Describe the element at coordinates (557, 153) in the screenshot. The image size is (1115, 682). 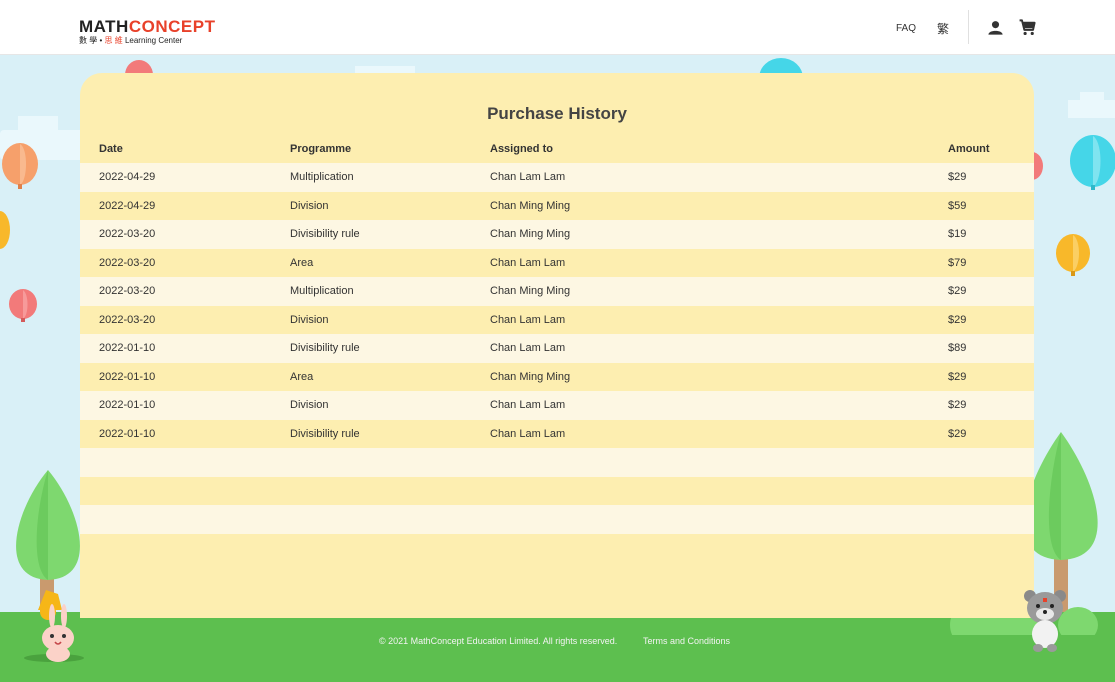
I see `table-header: Date Programme Assigned to Amount` at that location.